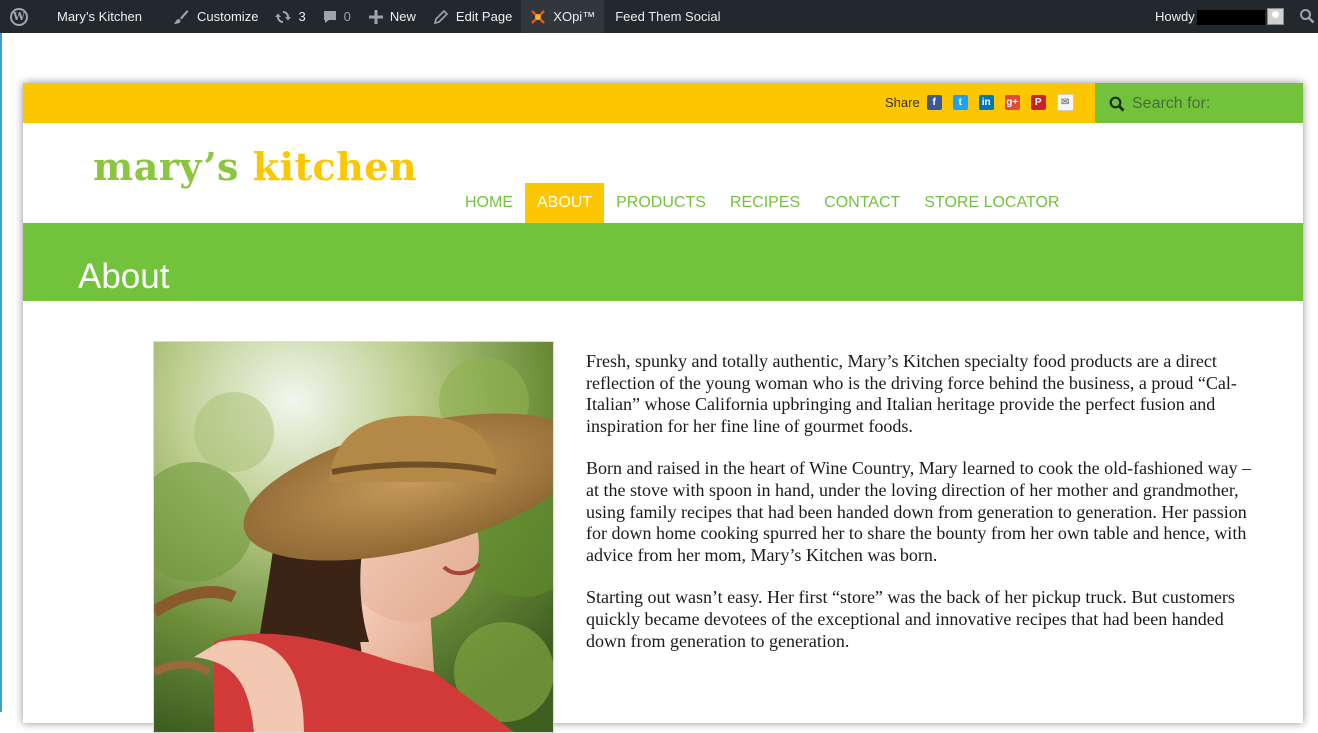 Image resolution: width=1318 pixels, height=733 pixels. What do you see at coordinates (99, 16) in the screenshot?
I see `site-name-link: Mary’s Kitchen` at bounding box center [99, 16].